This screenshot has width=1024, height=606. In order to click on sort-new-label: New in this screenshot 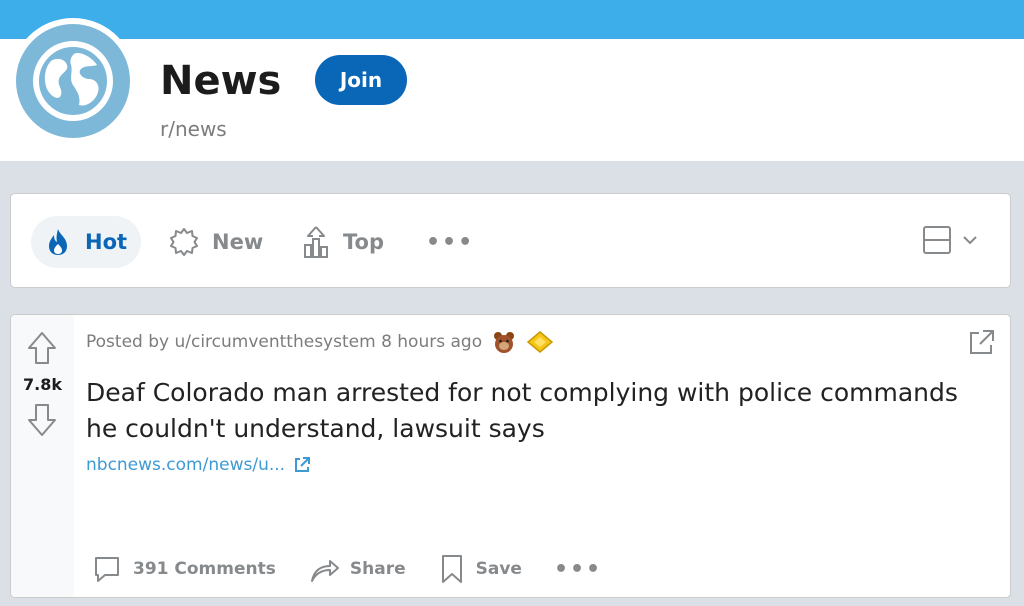, I will do `click(238, 242)`.